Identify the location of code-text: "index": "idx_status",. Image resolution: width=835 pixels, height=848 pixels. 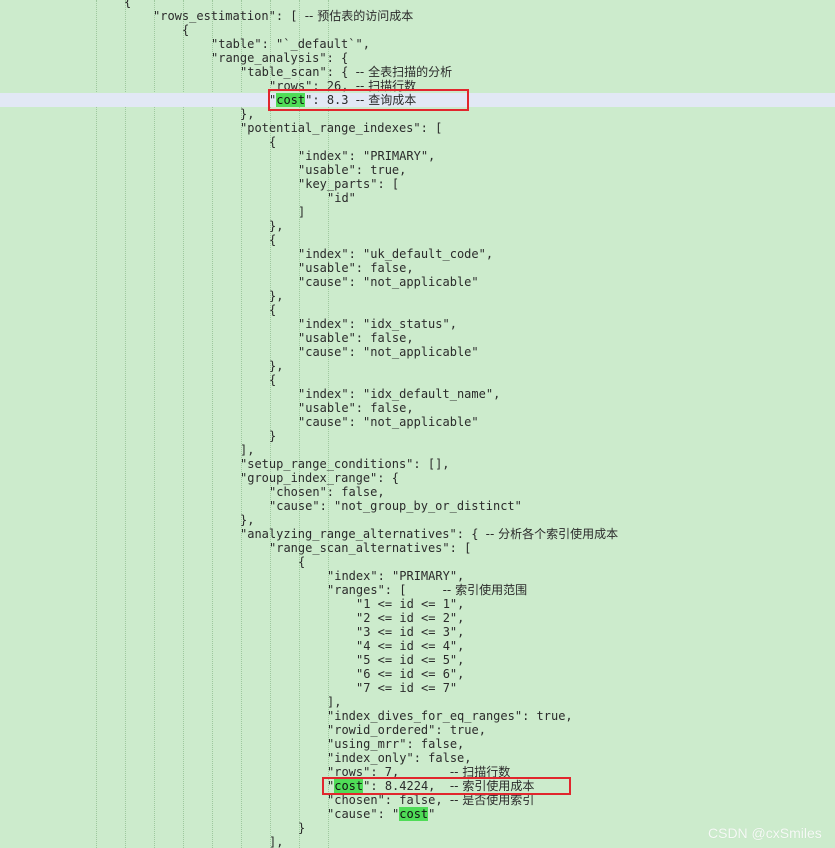
(377, 324).